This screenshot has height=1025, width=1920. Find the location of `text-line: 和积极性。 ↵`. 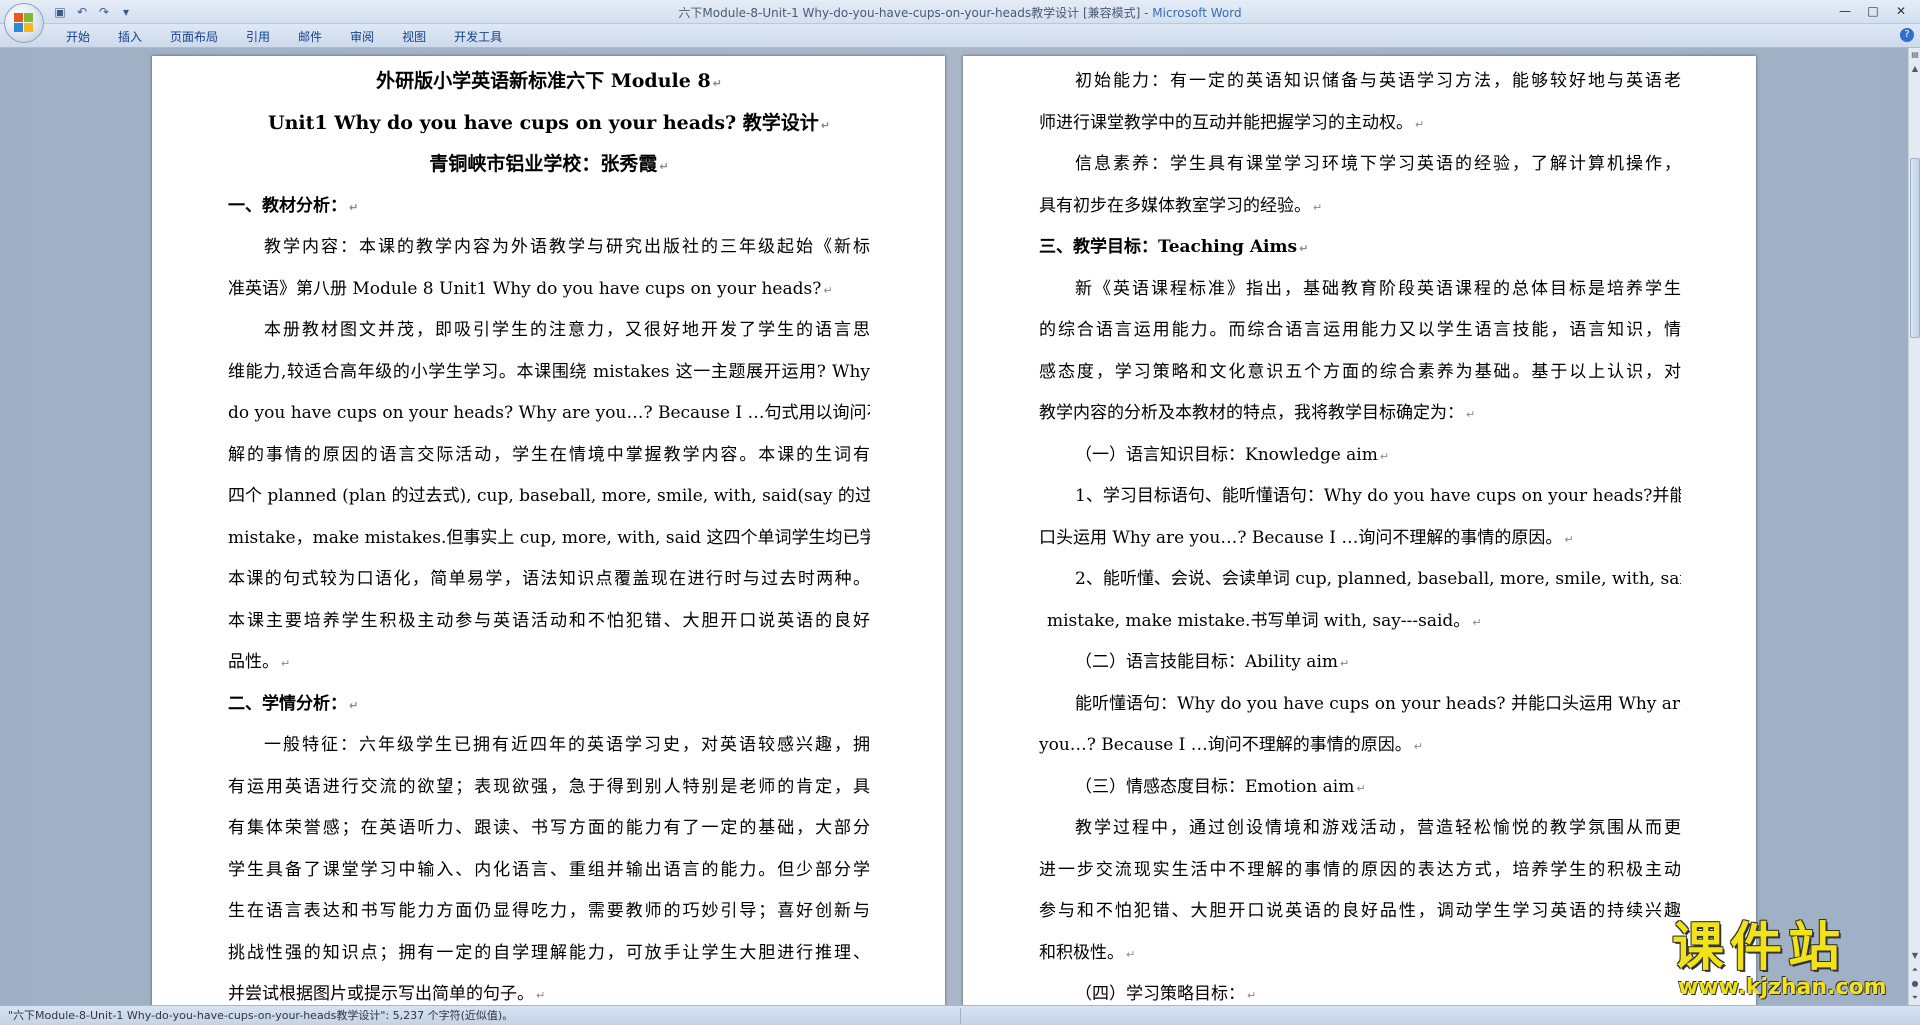

text-line: 和积极性。 ↵ is located at coordinates (1087, 952).